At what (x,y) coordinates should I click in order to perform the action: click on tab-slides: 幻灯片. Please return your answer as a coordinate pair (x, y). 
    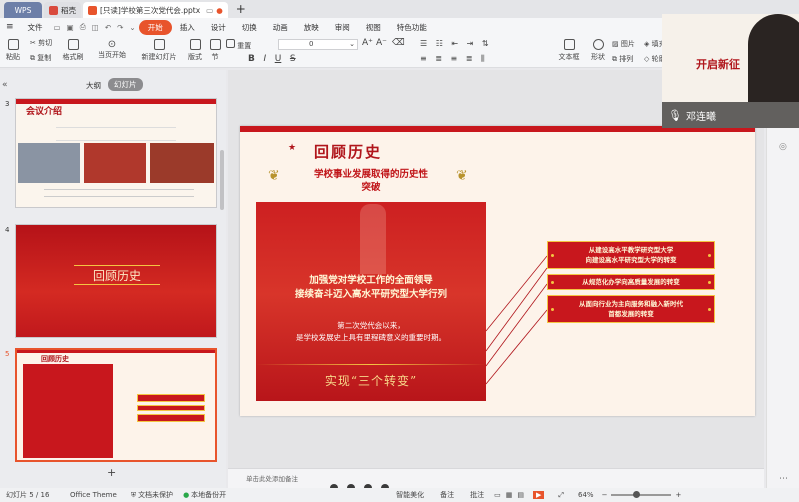
    Looking at the image, I should click on (125, 84).